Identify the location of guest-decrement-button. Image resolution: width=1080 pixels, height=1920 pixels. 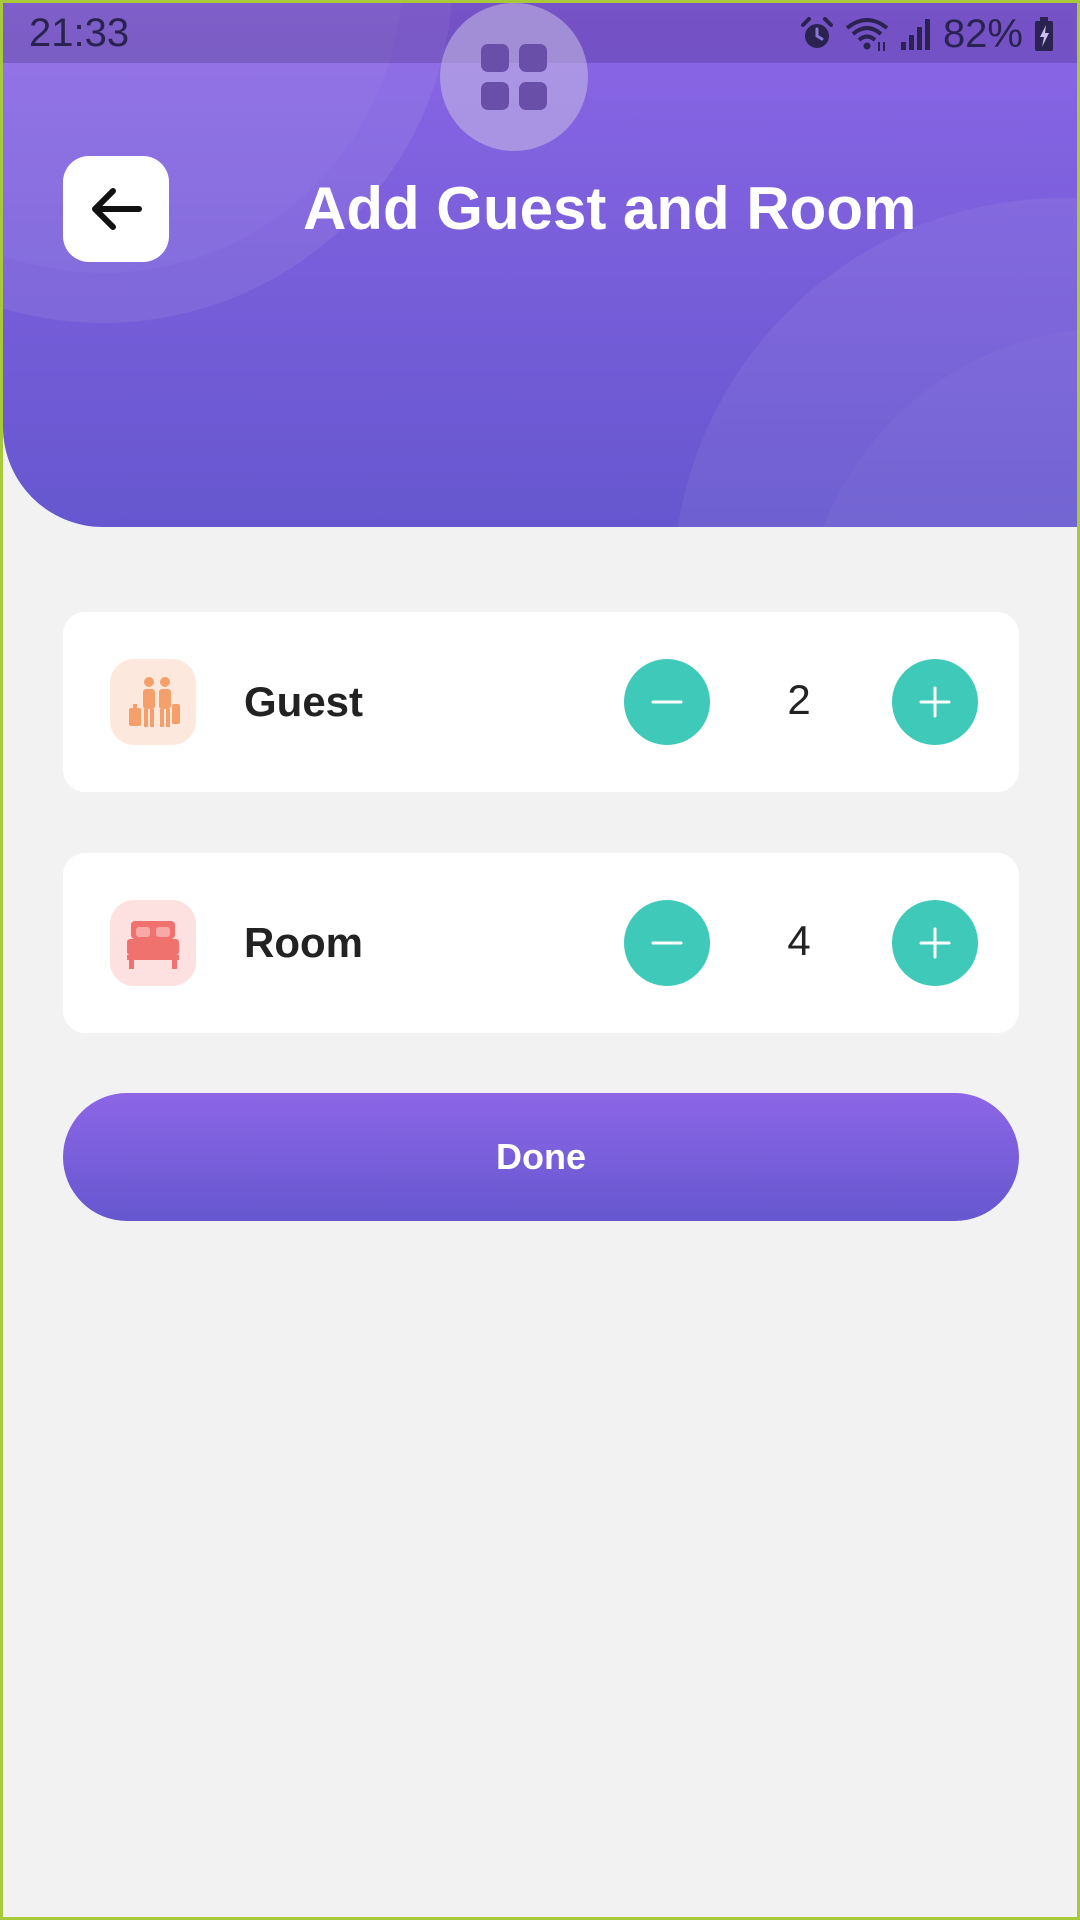
(667, 702).